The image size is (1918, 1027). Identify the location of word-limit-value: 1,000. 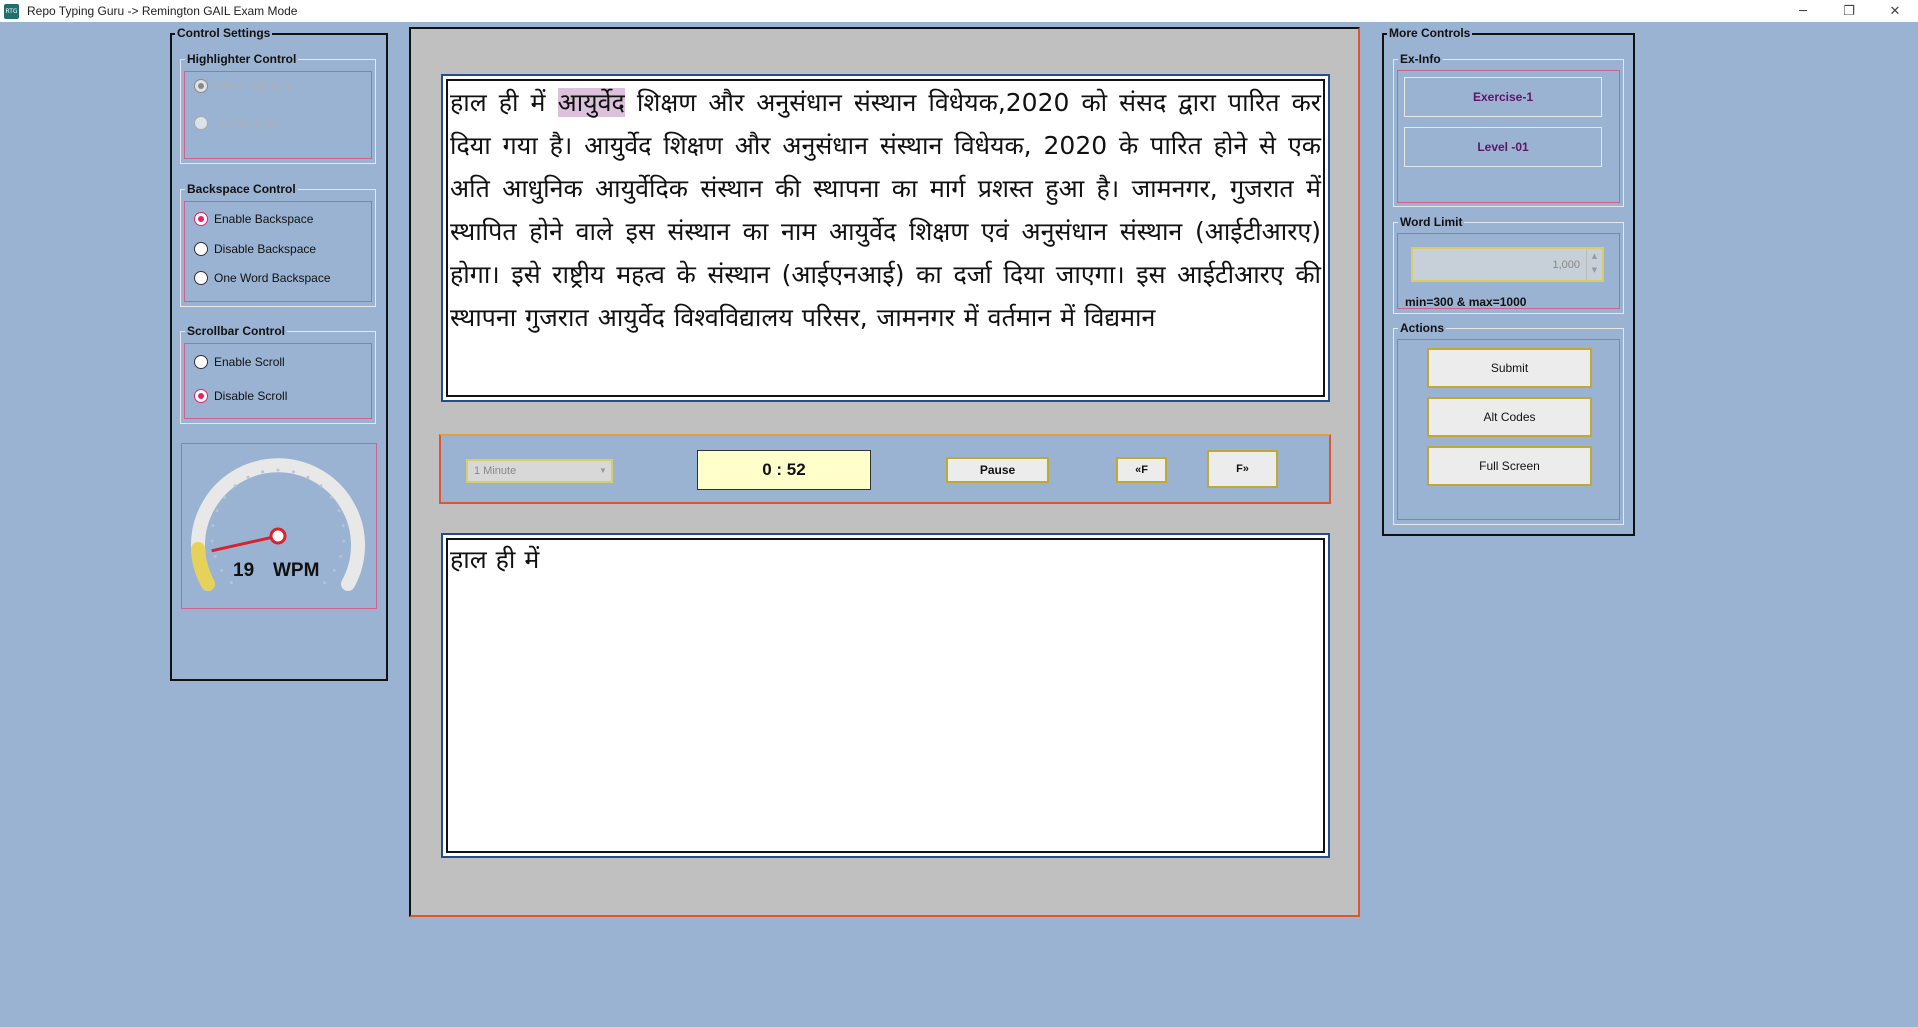
(1566, 265).